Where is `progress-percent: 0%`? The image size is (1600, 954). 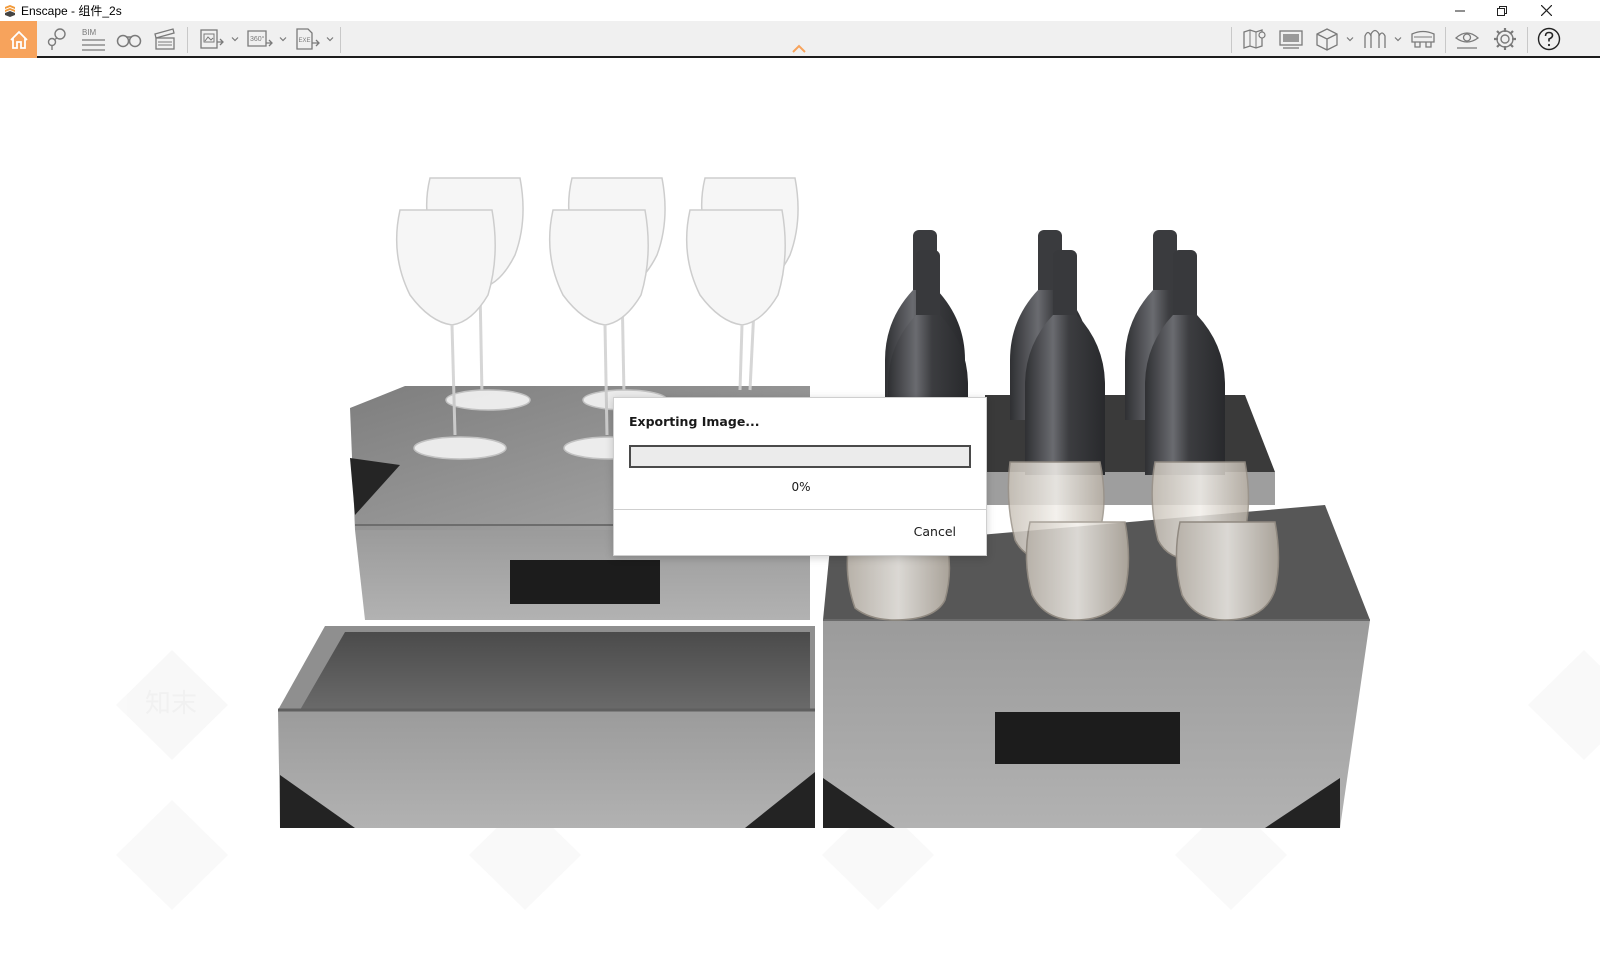
progress-percent: 0% is located at coordinates (801, 487).